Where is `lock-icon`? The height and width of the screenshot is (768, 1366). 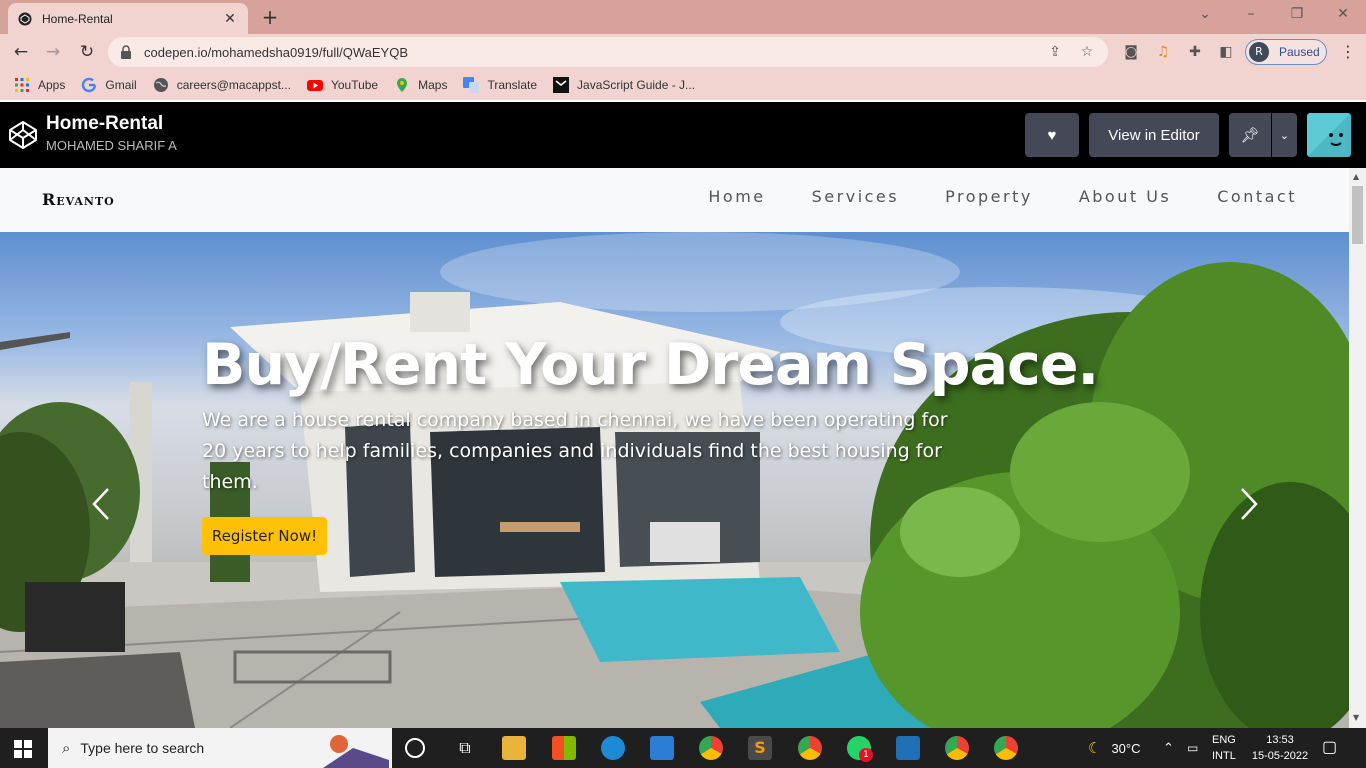 lock-icon is located at coordinates (126, 52).